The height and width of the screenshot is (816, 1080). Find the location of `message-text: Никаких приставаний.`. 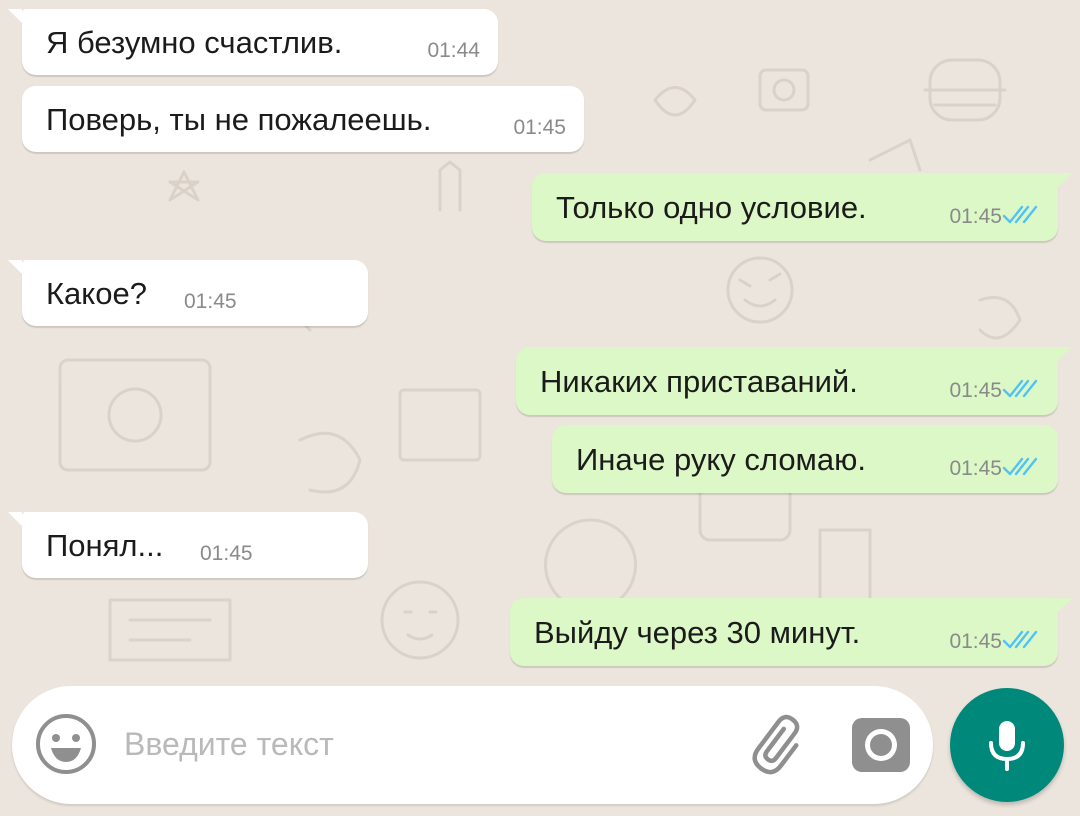

message-text: Никаких приставаний. is located at coordinates (699, 381).